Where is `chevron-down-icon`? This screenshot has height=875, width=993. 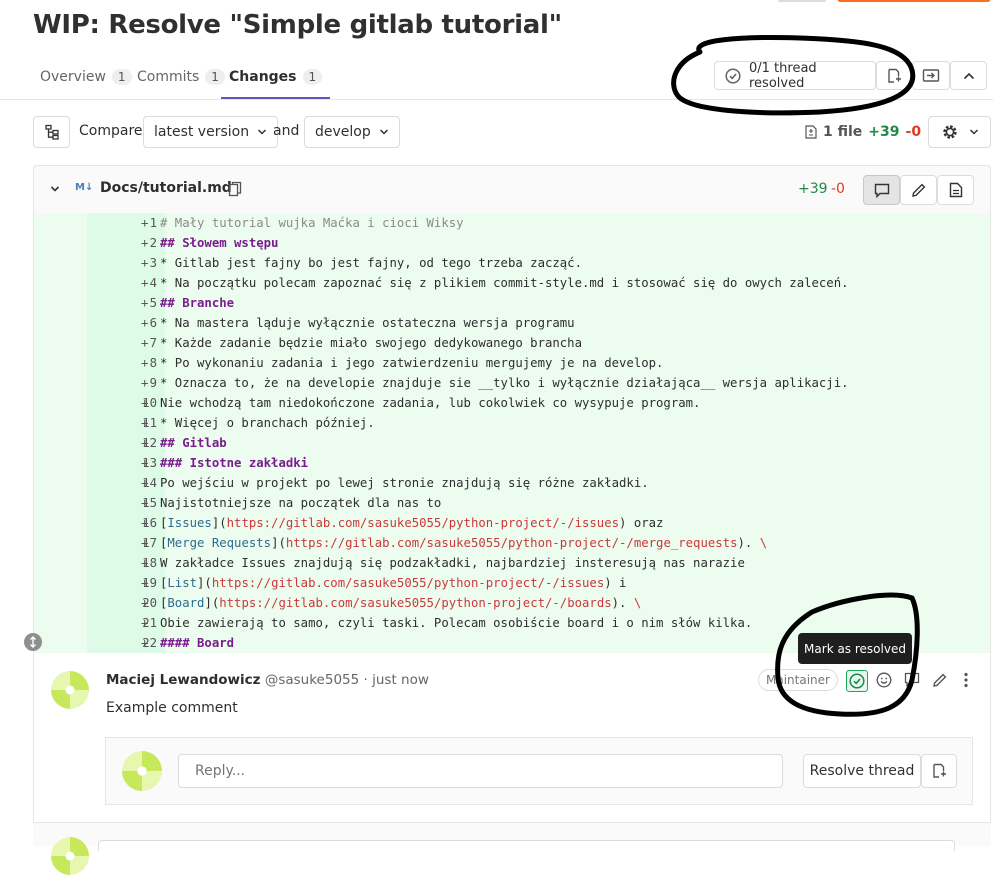
chevron-down-icon is located at coordinates (384, 132).